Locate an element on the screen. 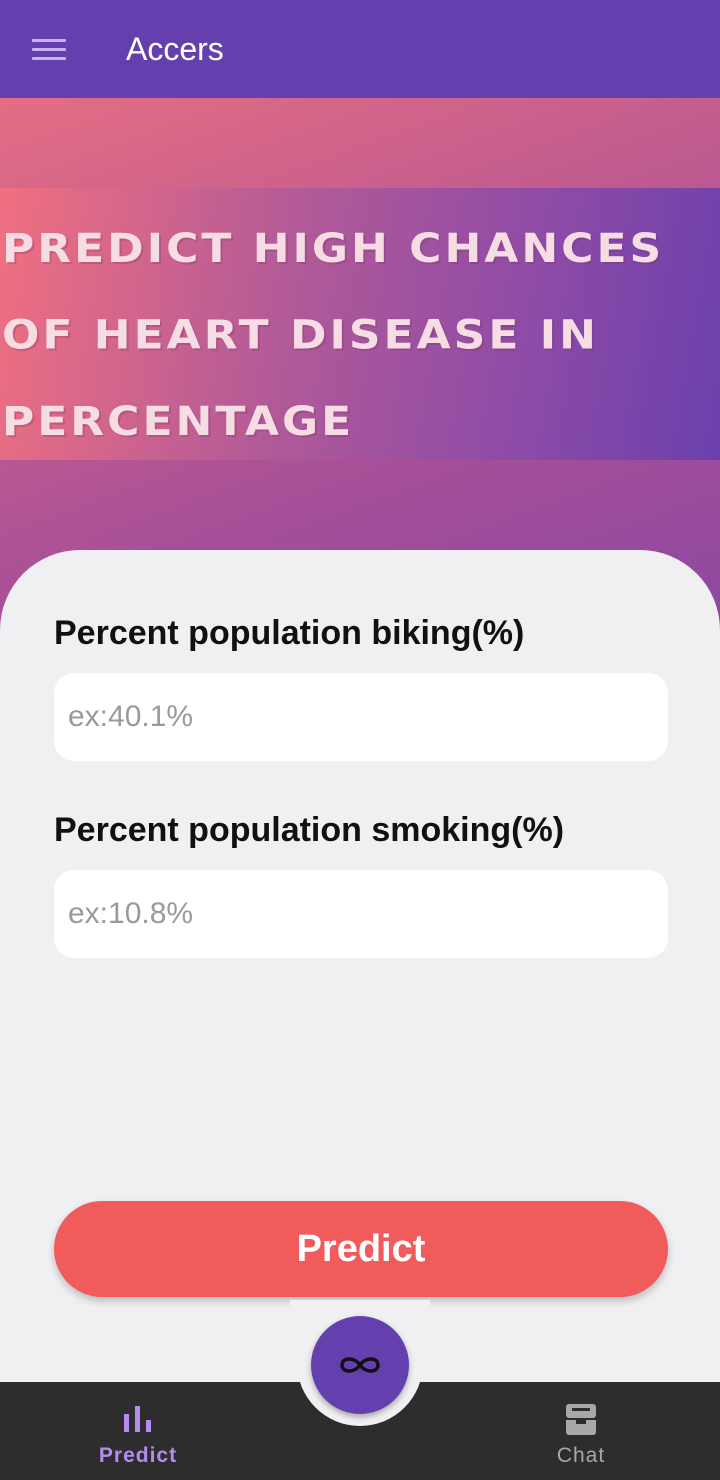  smoking-label: Percent population smoking(%) is located at coordinates (309, 830).